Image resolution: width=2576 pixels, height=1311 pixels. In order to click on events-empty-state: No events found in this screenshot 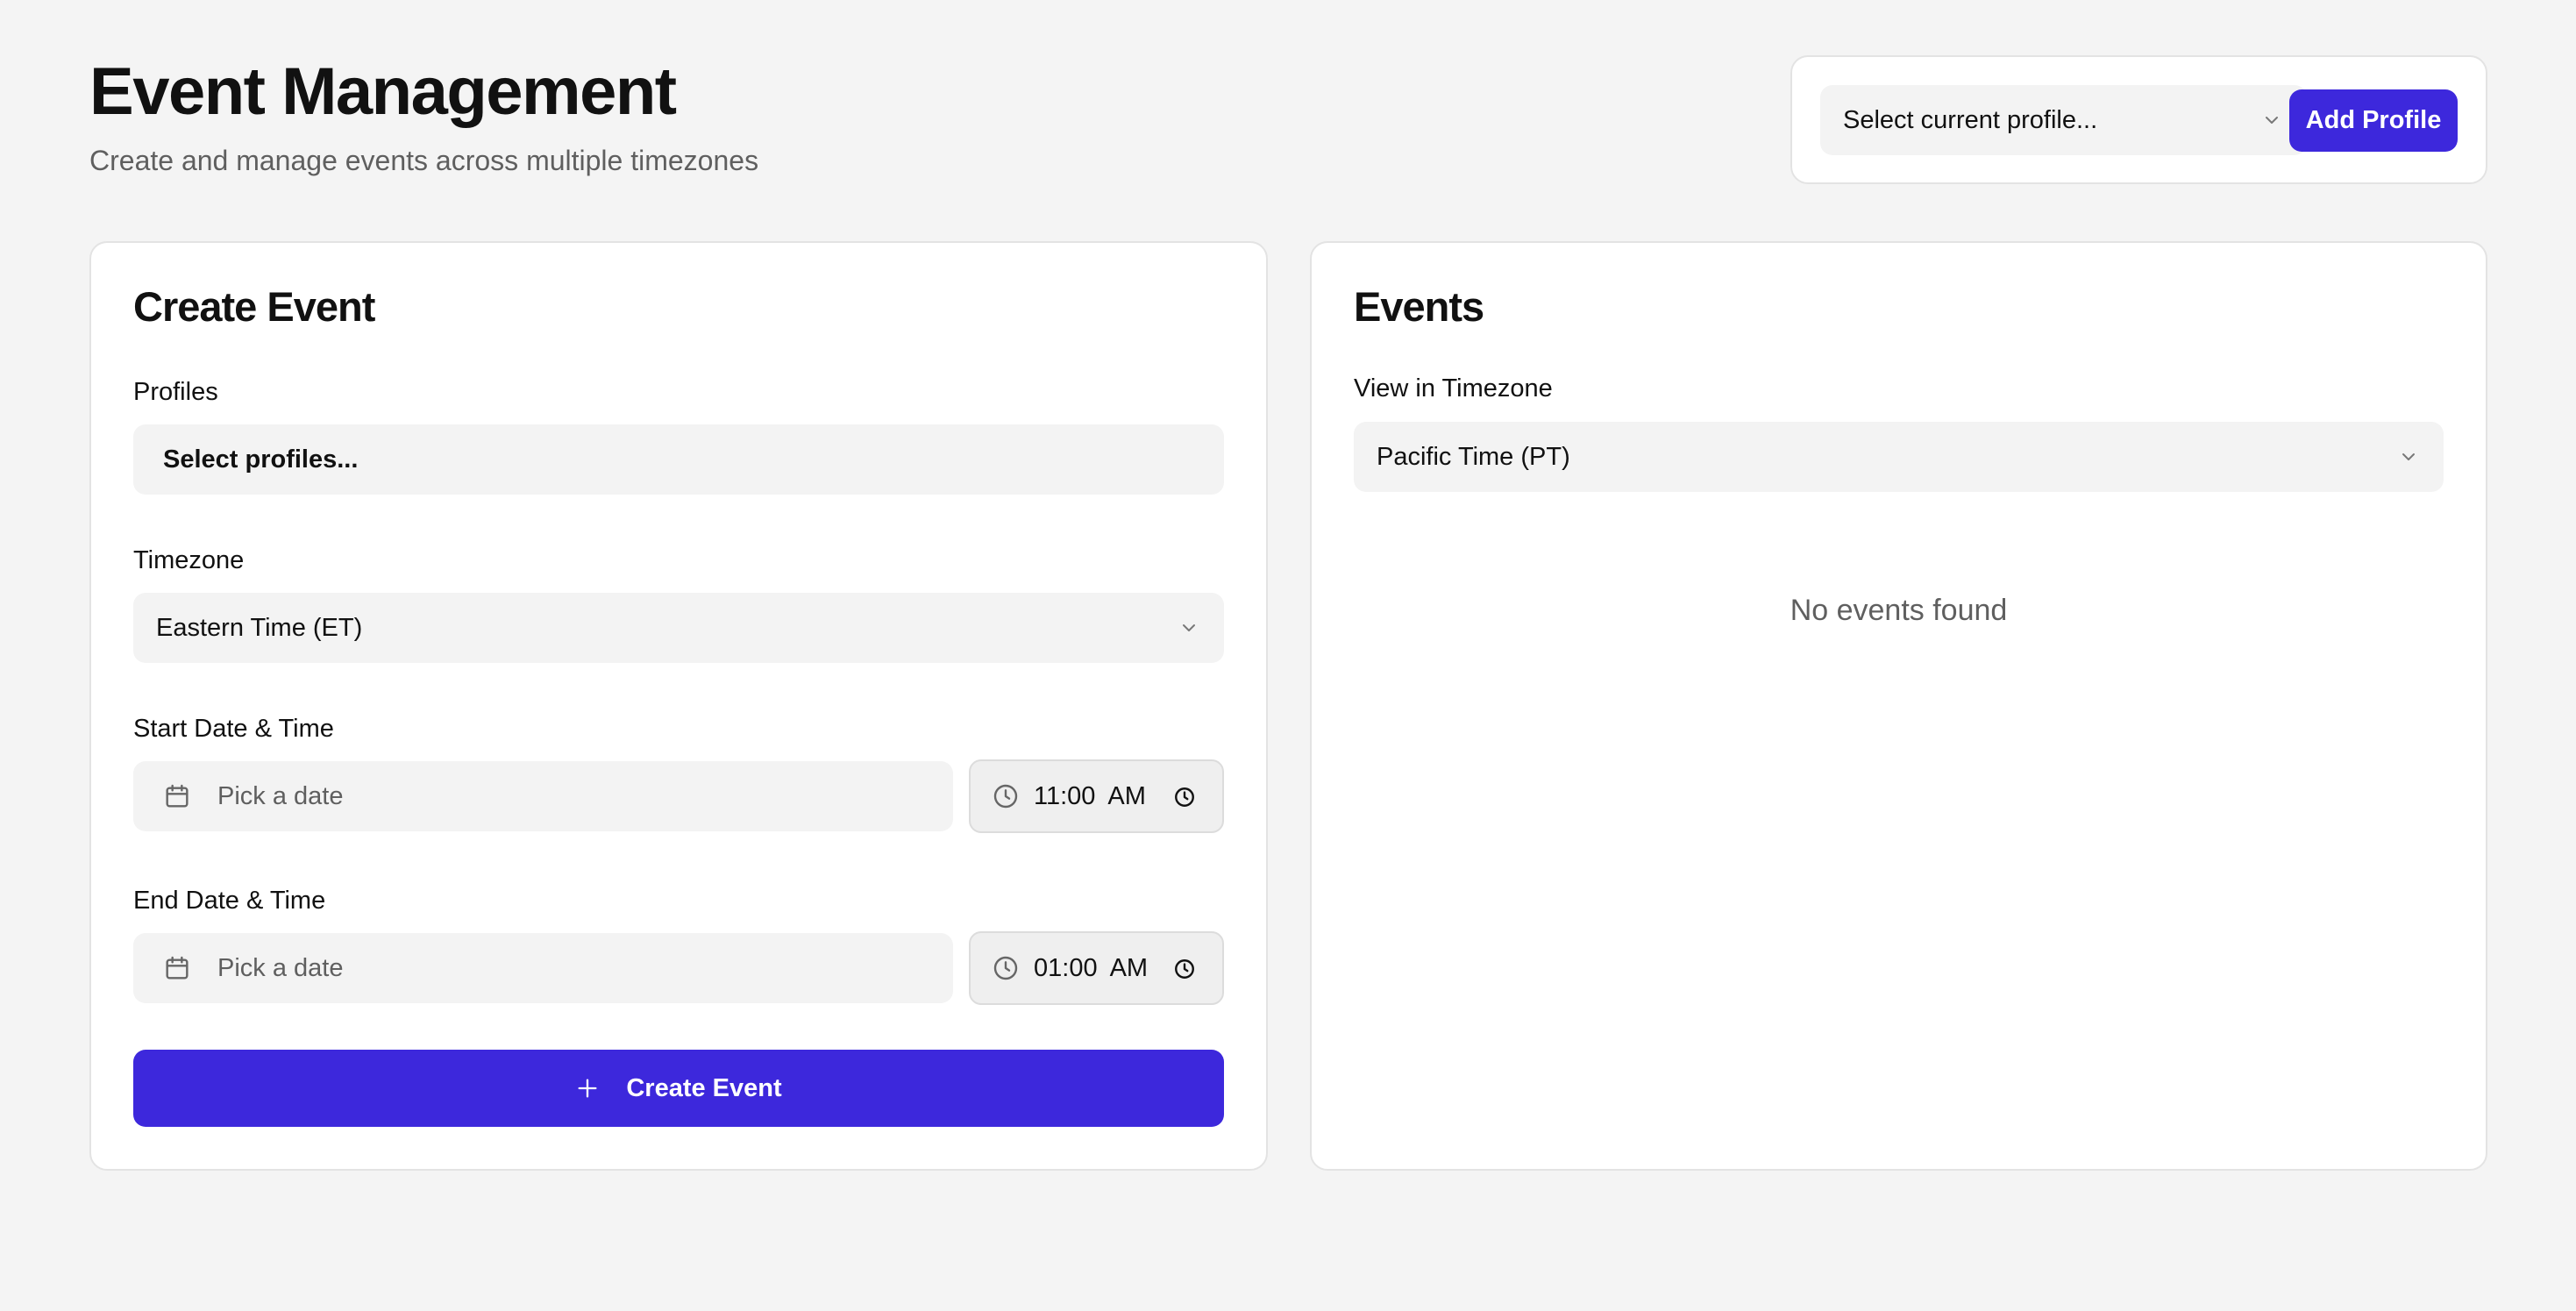, I will do `click(1899, 610)`.